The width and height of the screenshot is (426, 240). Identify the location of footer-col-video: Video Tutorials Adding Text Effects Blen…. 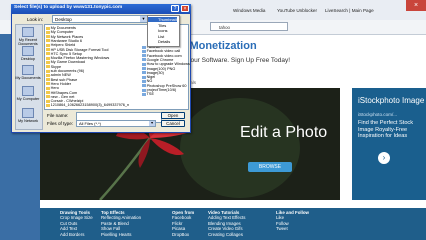
(226, 223).